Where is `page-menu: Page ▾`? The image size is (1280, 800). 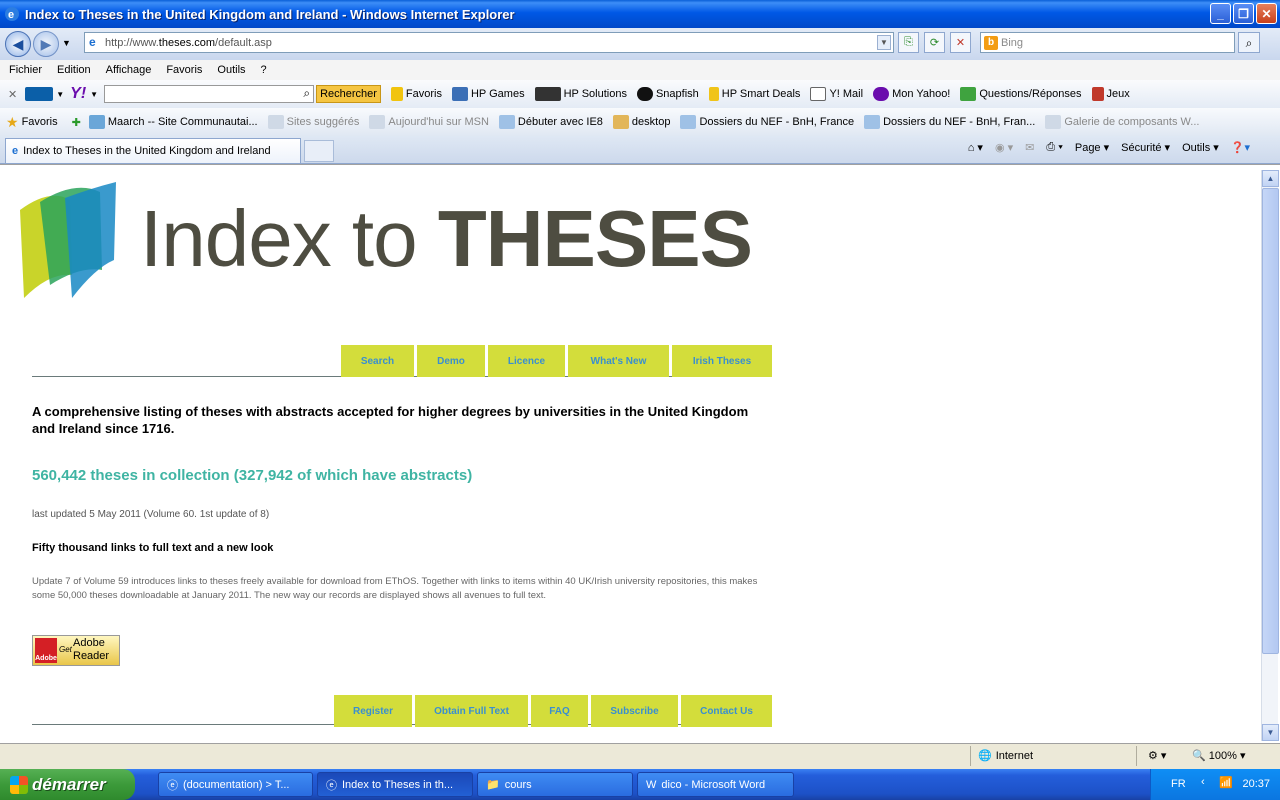 page-menu: Page ▾ is located at coordinates (1092, 147).